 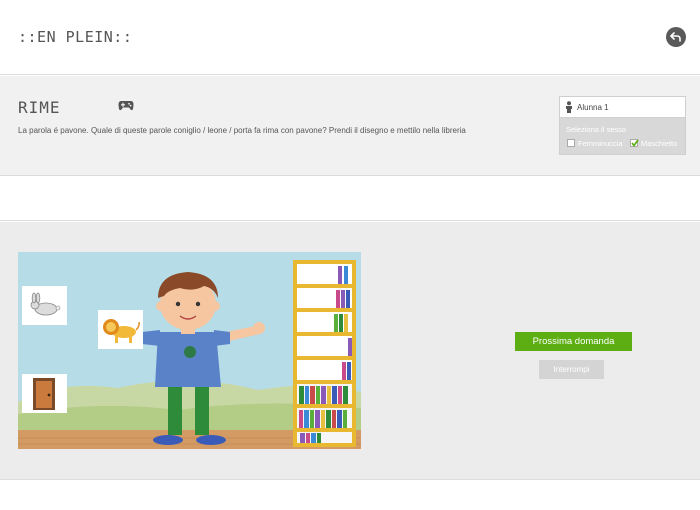 What do you see at coordinates (75, 37) in the screenshot?
I see `app-logo: ::EN PLEIN::` at bounding box center [75, 37].